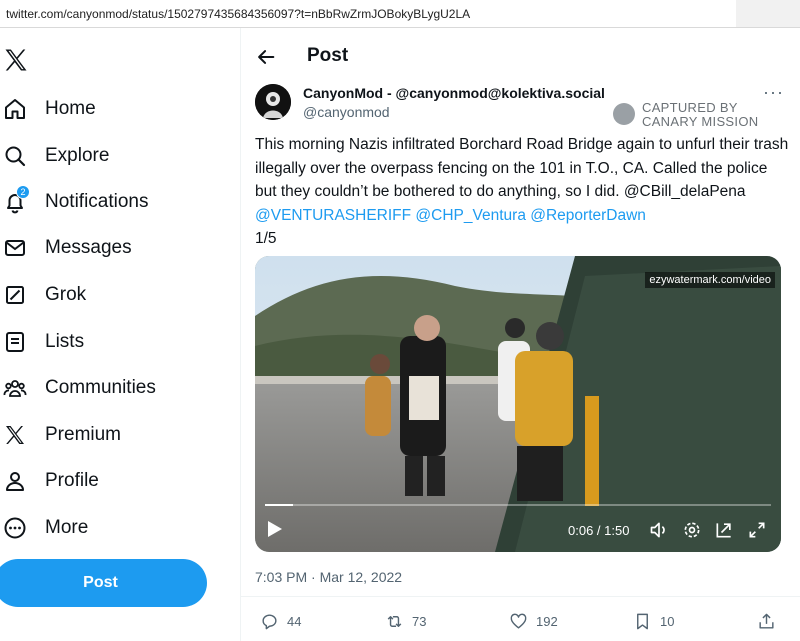 The height and width of the screenshot is (641, 800). I want to click on more-circle-icon, so click(15, 528).